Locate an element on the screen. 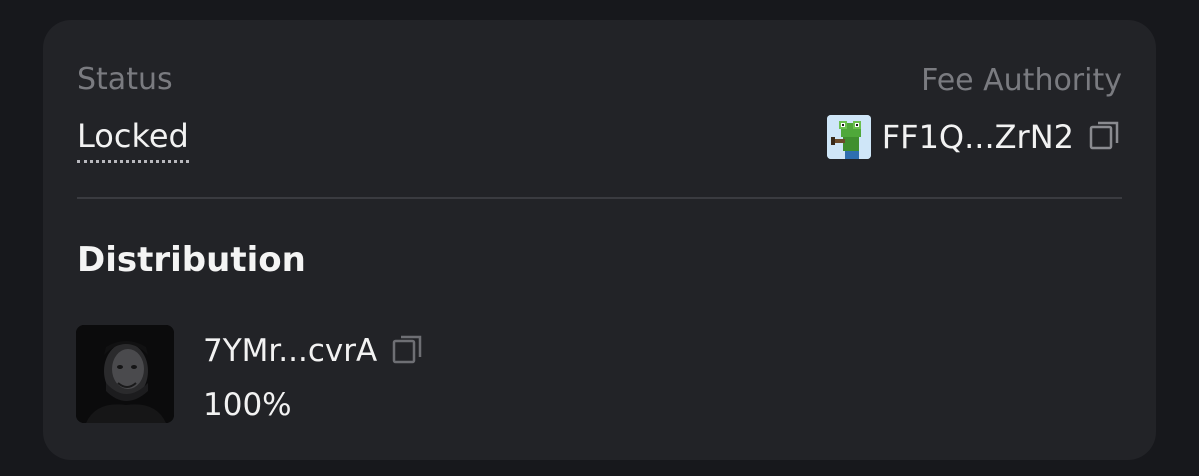 This screenshot has height=476, width=1199. recipient-percent: 100% is located at coordinates (247, 405).